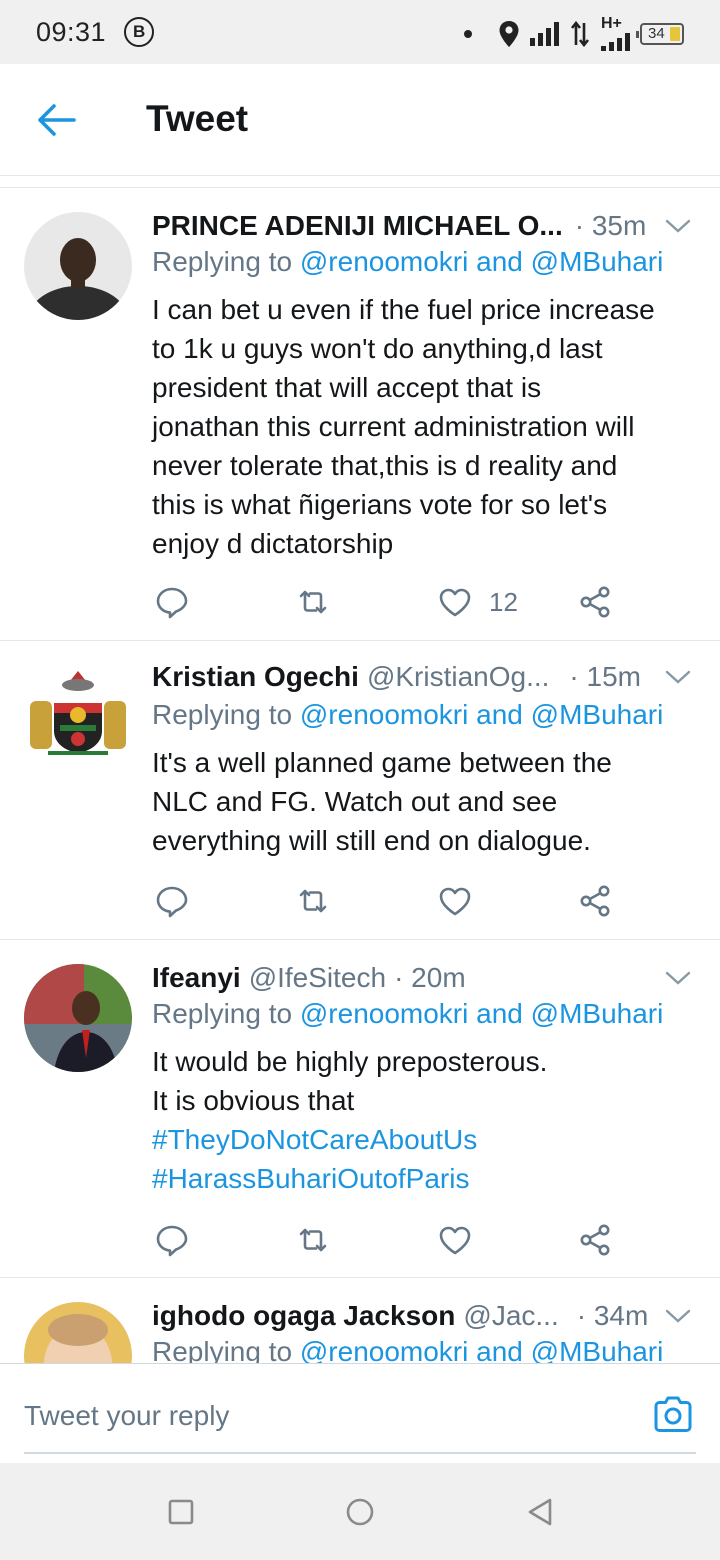 The image size is (720, 1560). Describe the element at coordinates (605, 676) in the screenshot. I see `tweet-time: · 15m` at that location.